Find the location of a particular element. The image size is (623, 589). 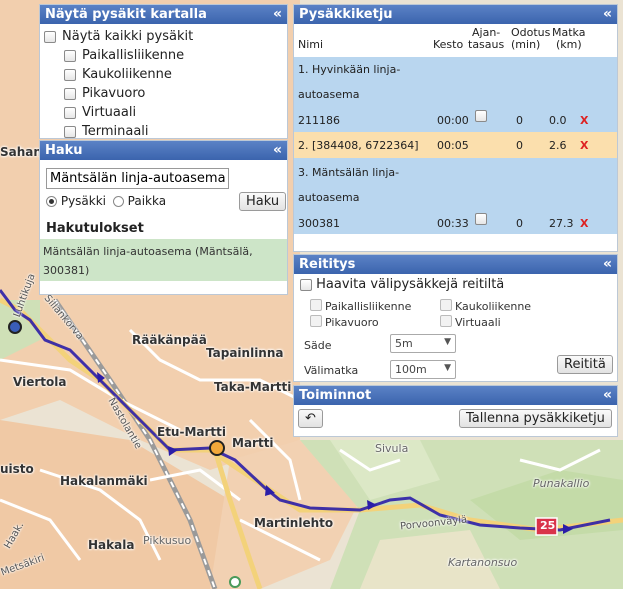

routing-type-label: Paikallisliikenne is located at coordinates (368, 306).